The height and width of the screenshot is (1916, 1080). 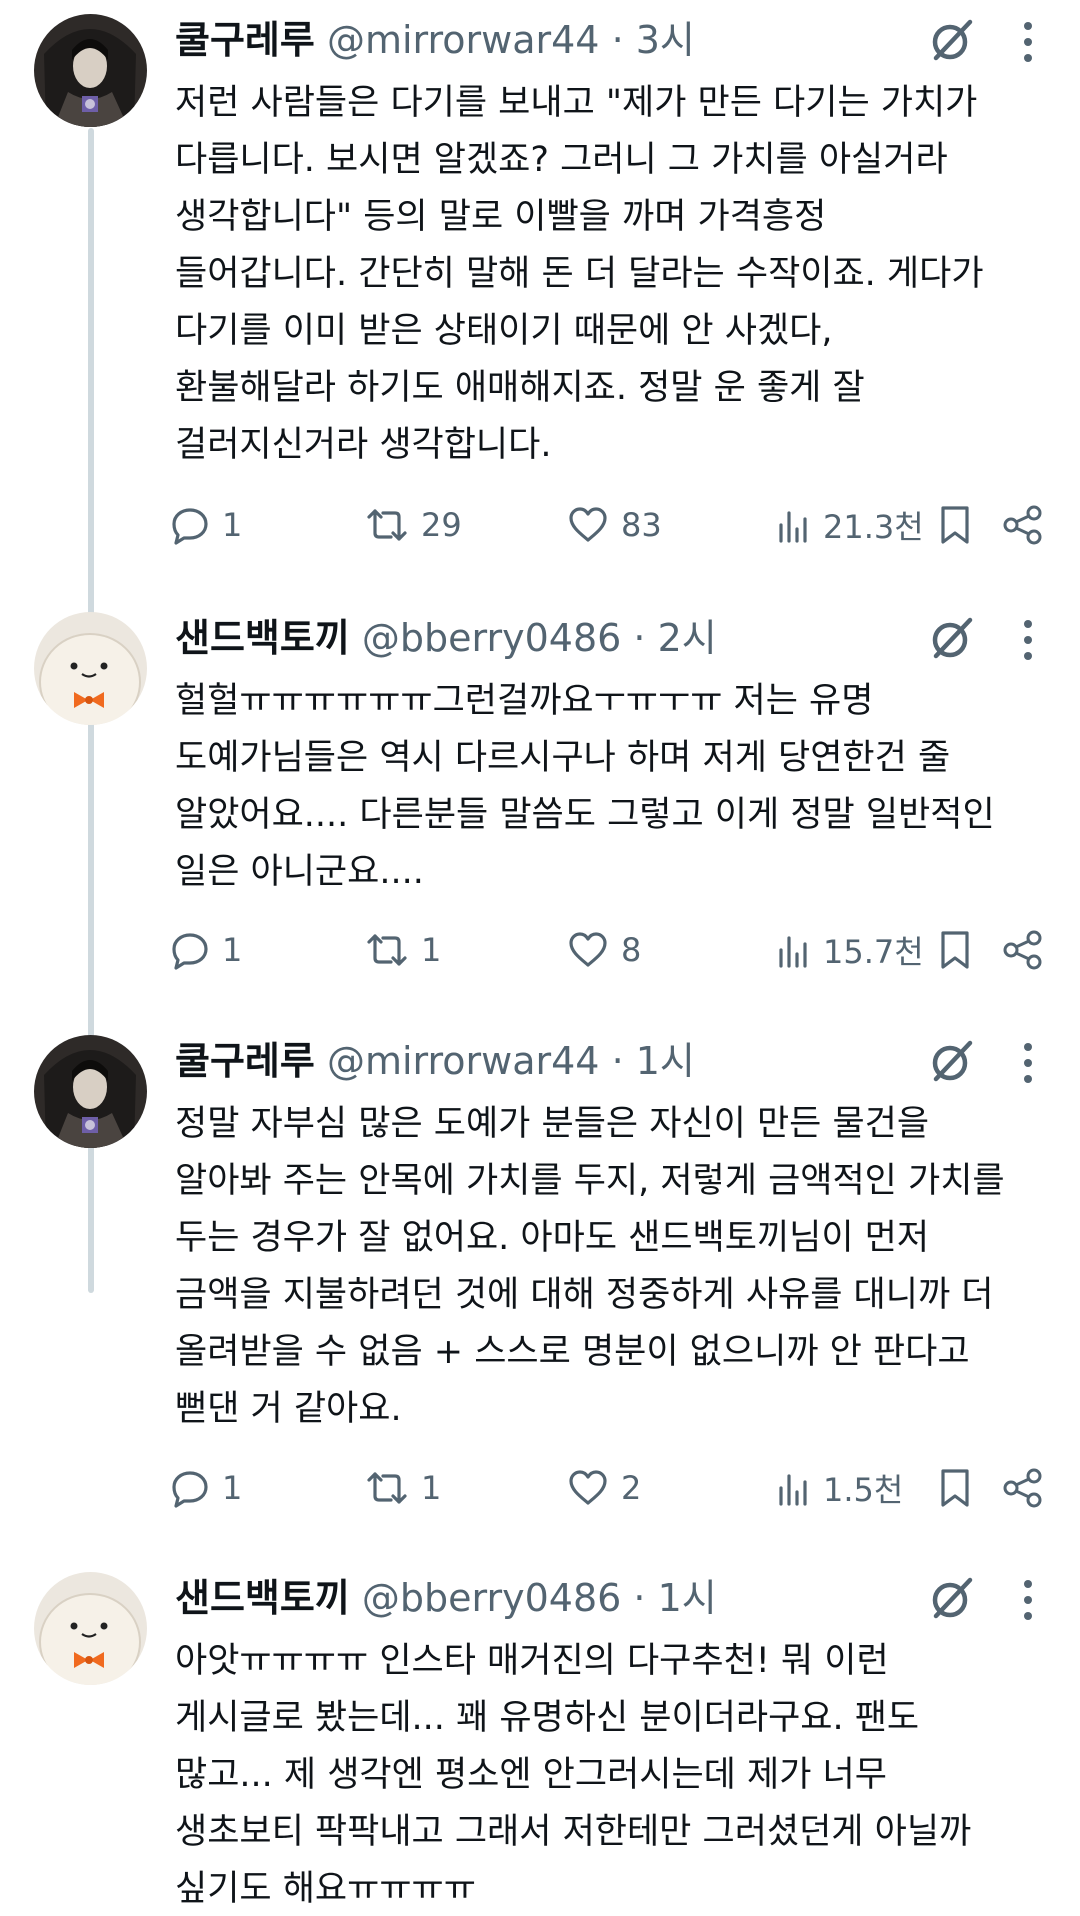 What do you see at coordinates (441, 525) in the screenshot?
I see `repost-count: 29` at bounding box center [441, 525].